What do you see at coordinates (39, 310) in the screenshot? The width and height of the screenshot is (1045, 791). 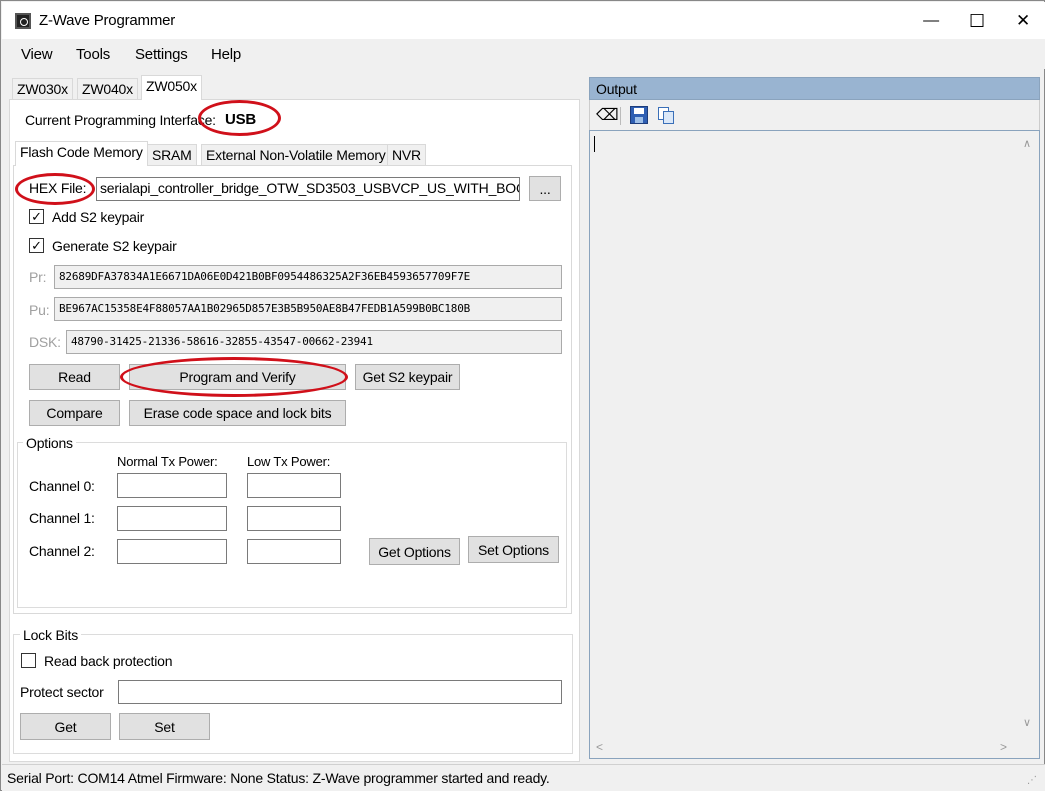 I see `pu-label: Pu:` at bounding box center [39, 310].